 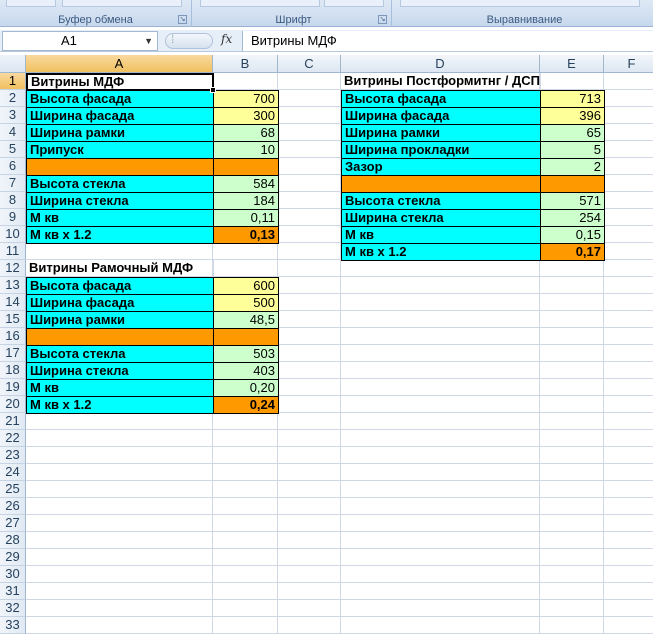 I want to click on row-header: 12, so click(x=13, y=268).